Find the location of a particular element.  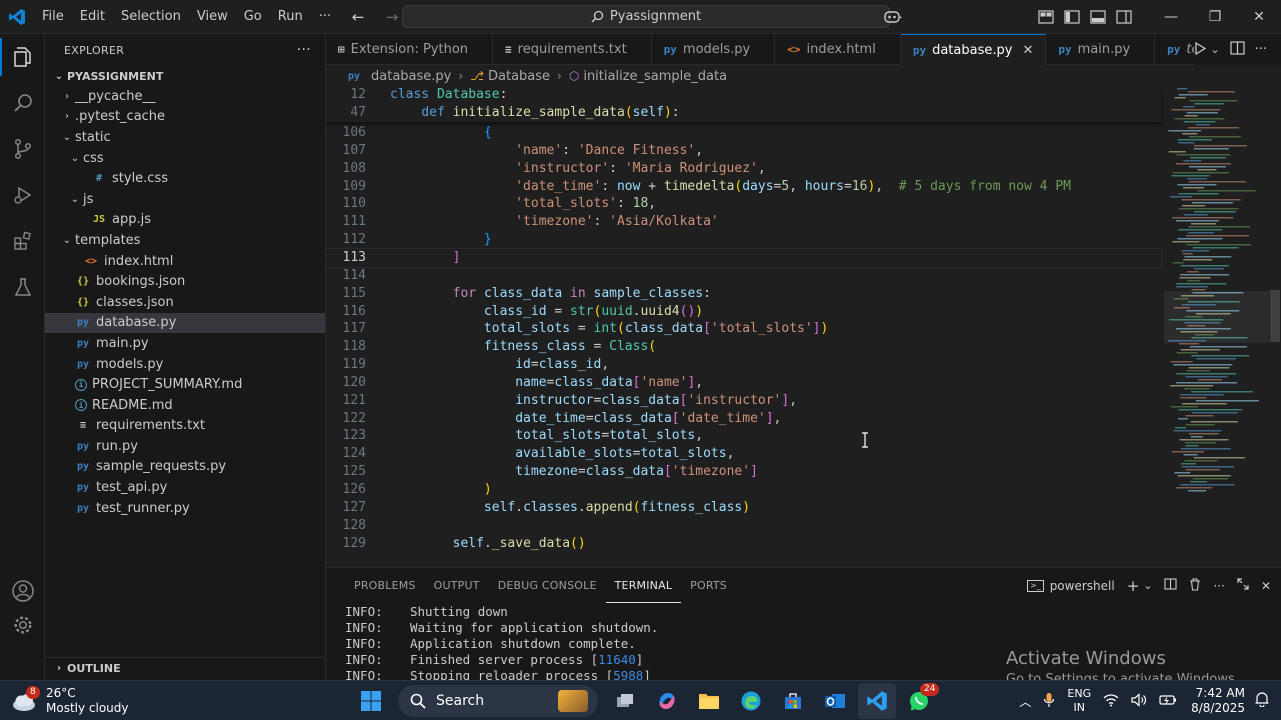

menu-go: Go is located at coordinates (253, 17).